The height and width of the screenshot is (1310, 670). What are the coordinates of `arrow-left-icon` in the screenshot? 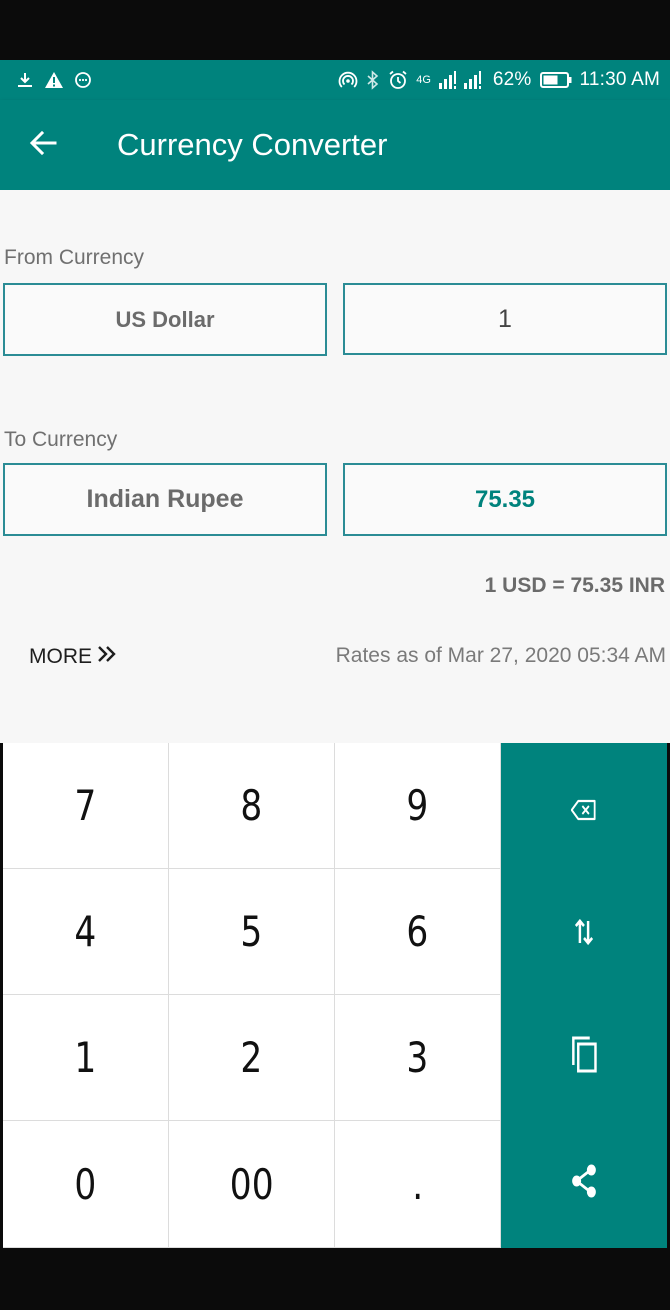 It's located at (43, 145).